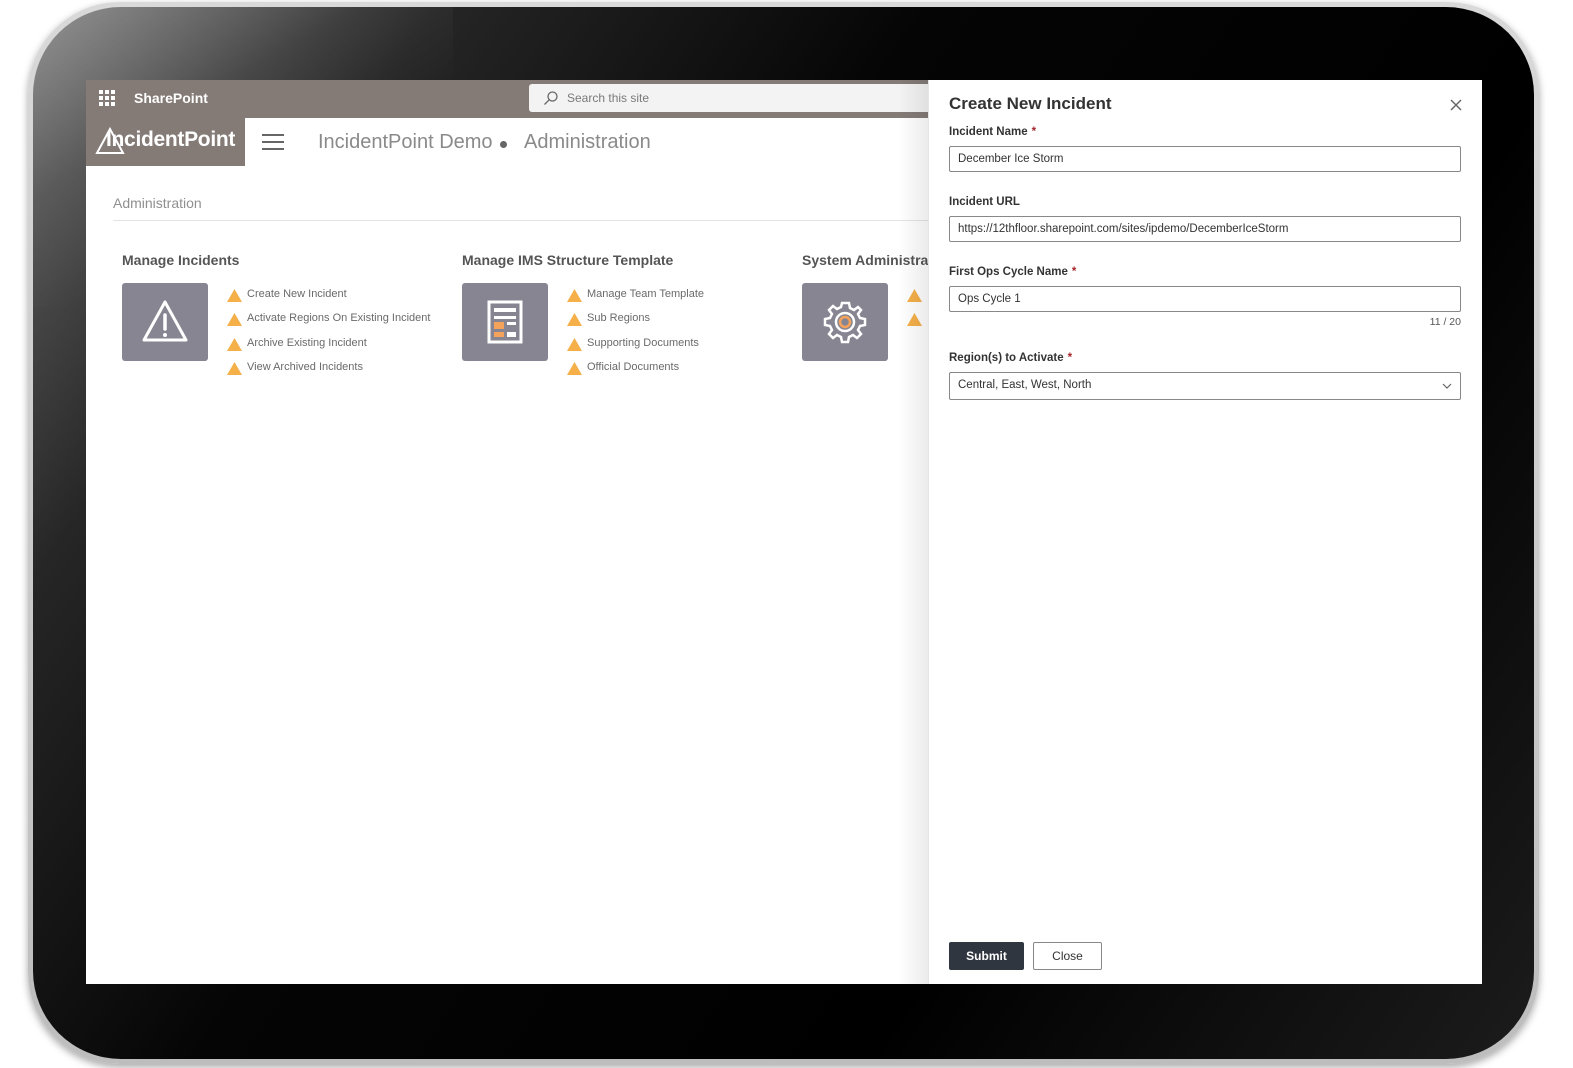  I want to click on link-label: Manage Team Template, so click(645, 294).